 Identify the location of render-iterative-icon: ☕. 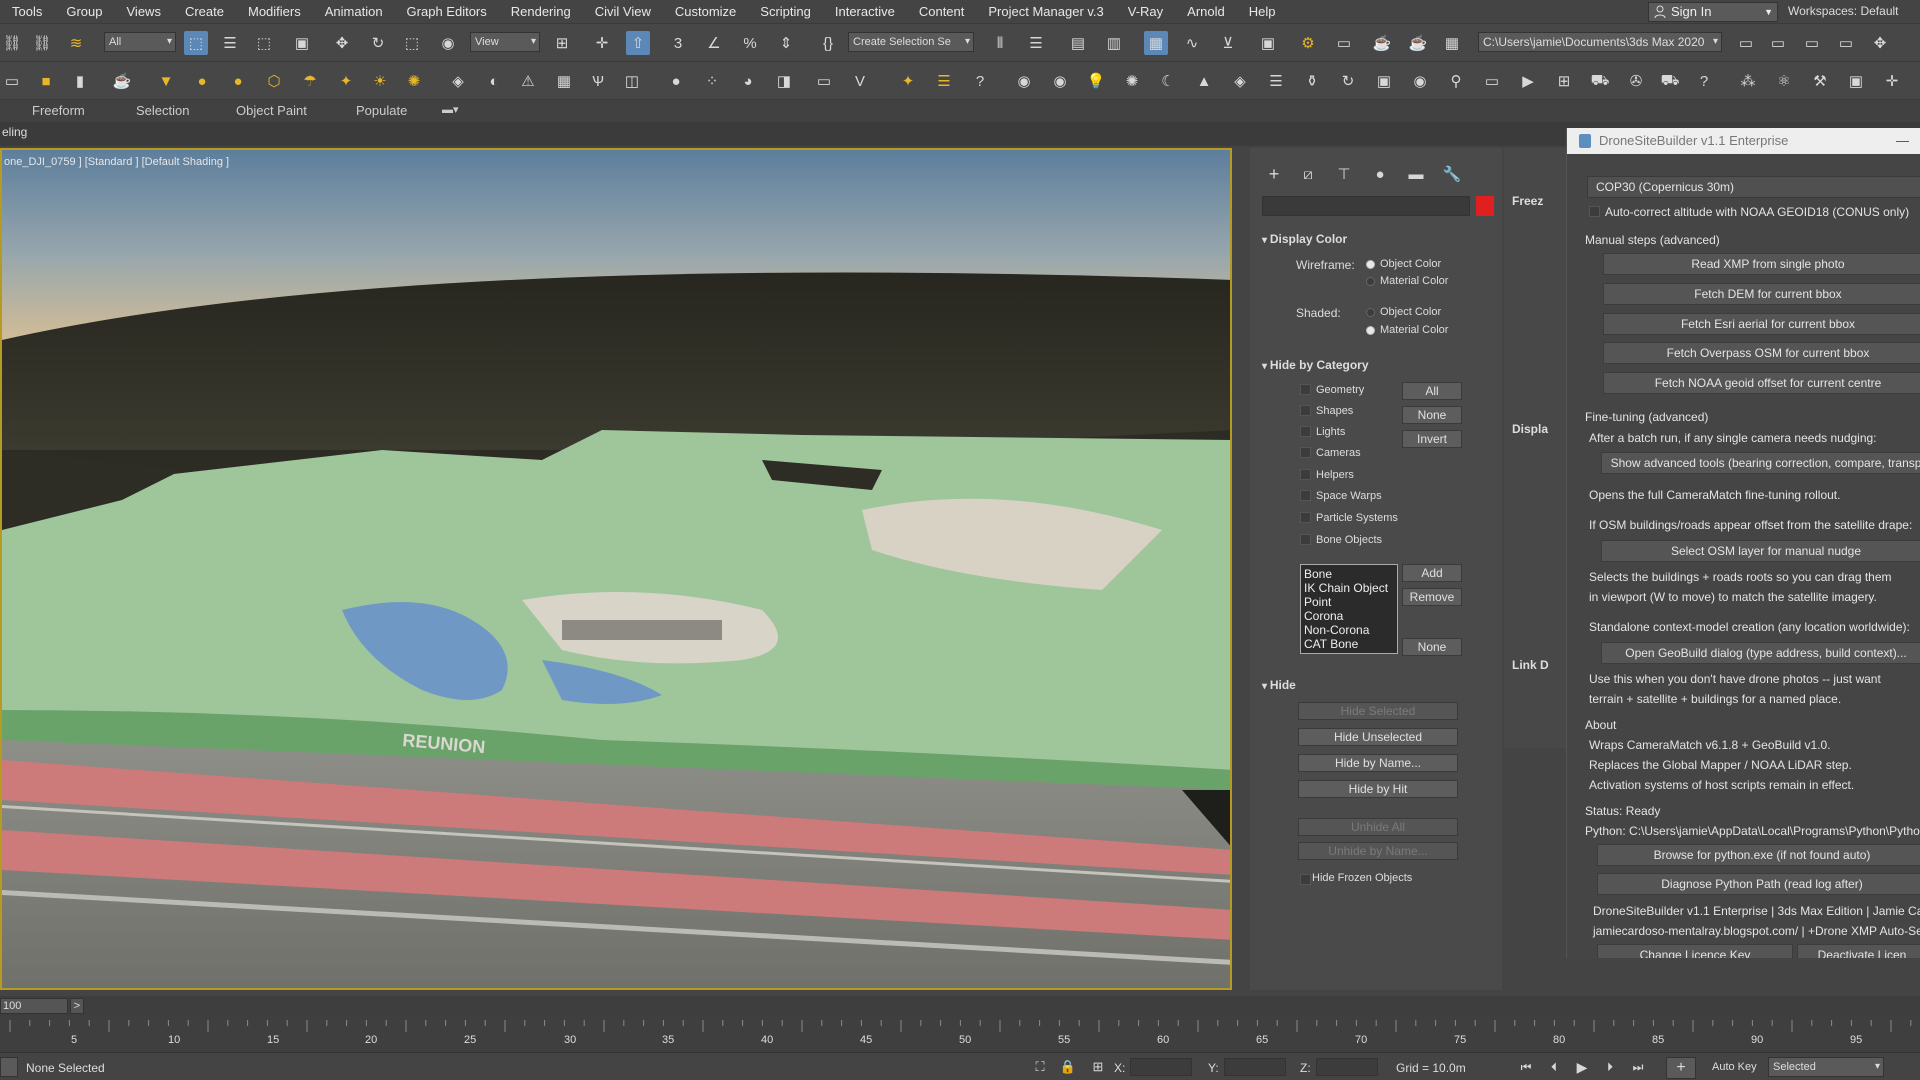
(1418, 43).